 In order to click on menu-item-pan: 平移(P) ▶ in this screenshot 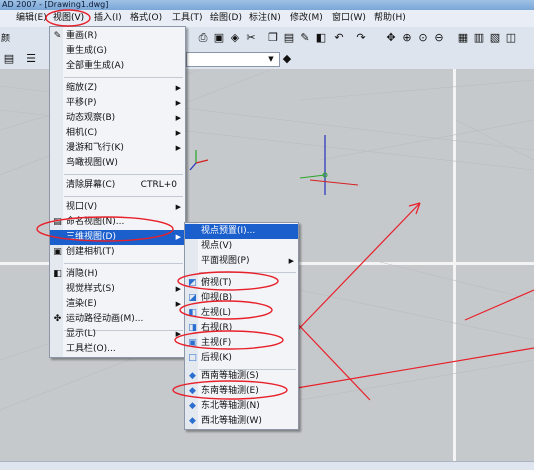, I will do `click(117, 103)`.